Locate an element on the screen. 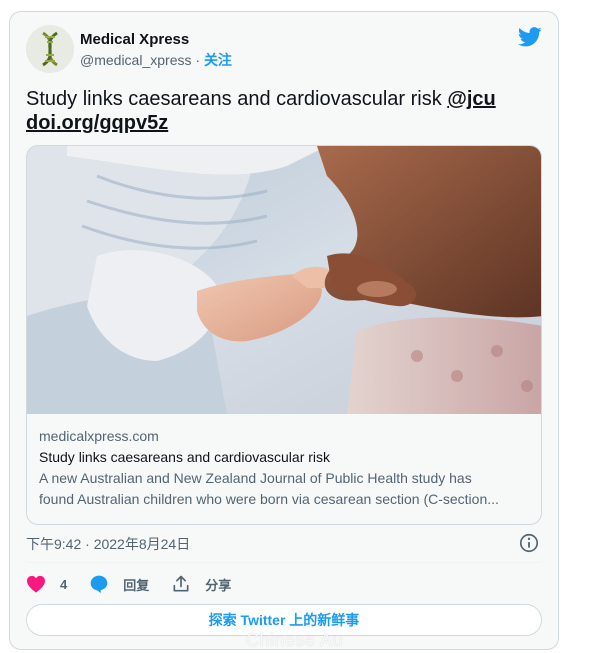  author-block: Medical Xpress @medical_xpress · 关注 is located at coordinates (156, 50).